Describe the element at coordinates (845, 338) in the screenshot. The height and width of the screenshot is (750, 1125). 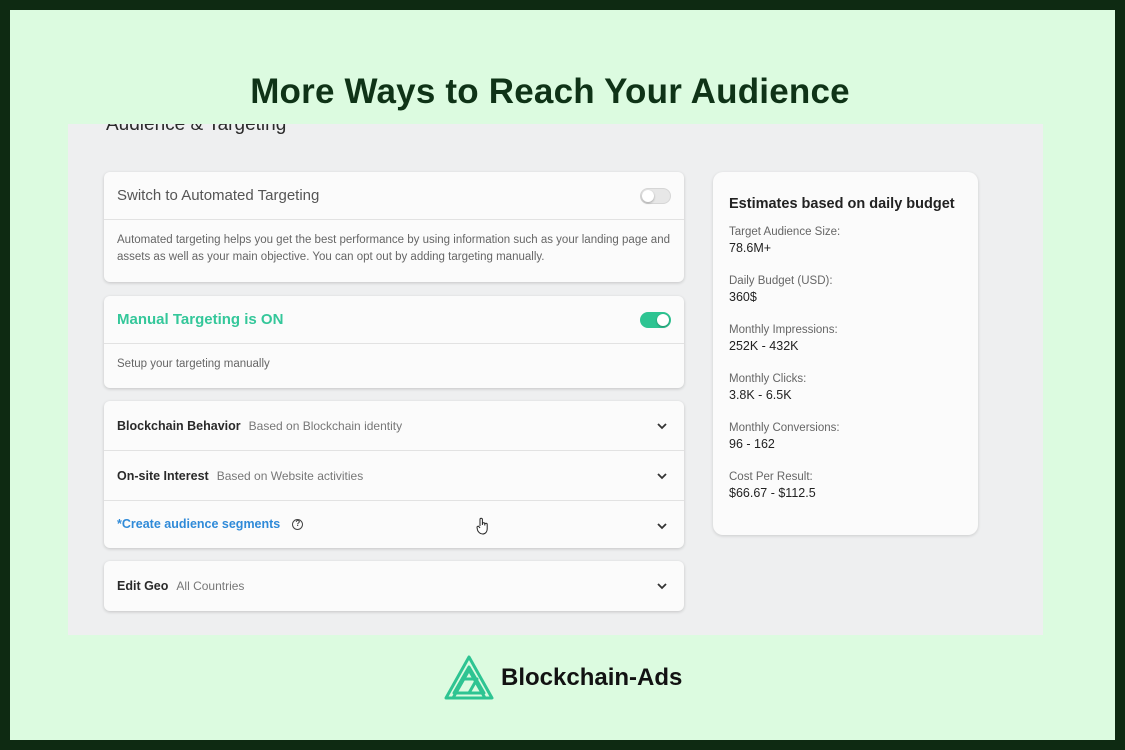
I see `metric-monthly-impressions: Monthly Impressions: 252K - 432K` at that location.